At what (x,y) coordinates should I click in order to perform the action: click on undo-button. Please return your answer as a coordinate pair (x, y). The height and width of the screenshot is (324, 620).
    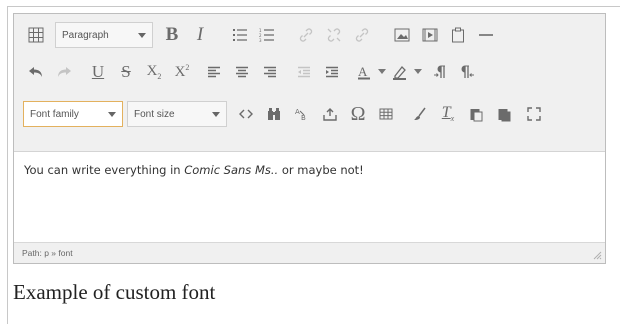
    Looking at the image, I should click on (36, 72).